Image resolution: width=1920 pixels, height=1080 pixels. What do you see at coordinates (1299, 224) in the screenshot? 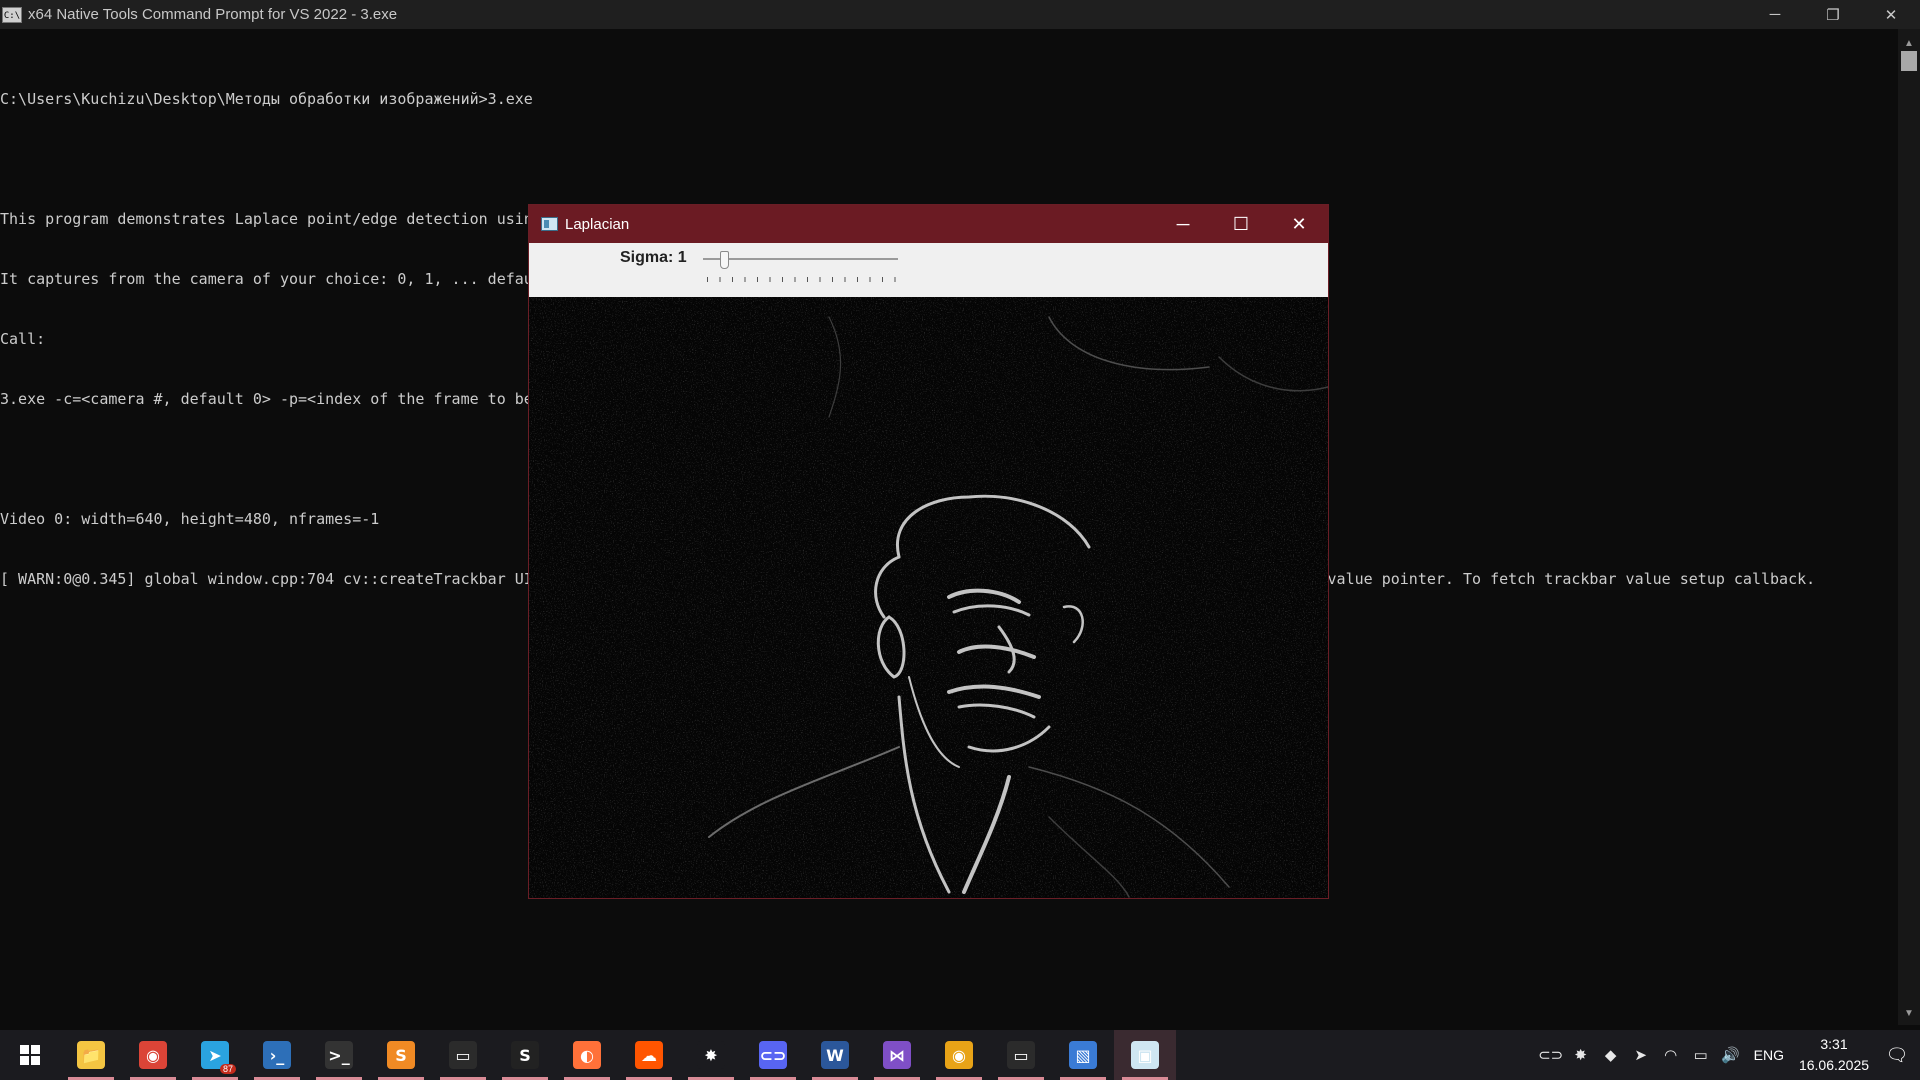
I see `laplacian-close-button: ✕` at bounding box center [1299, 224].